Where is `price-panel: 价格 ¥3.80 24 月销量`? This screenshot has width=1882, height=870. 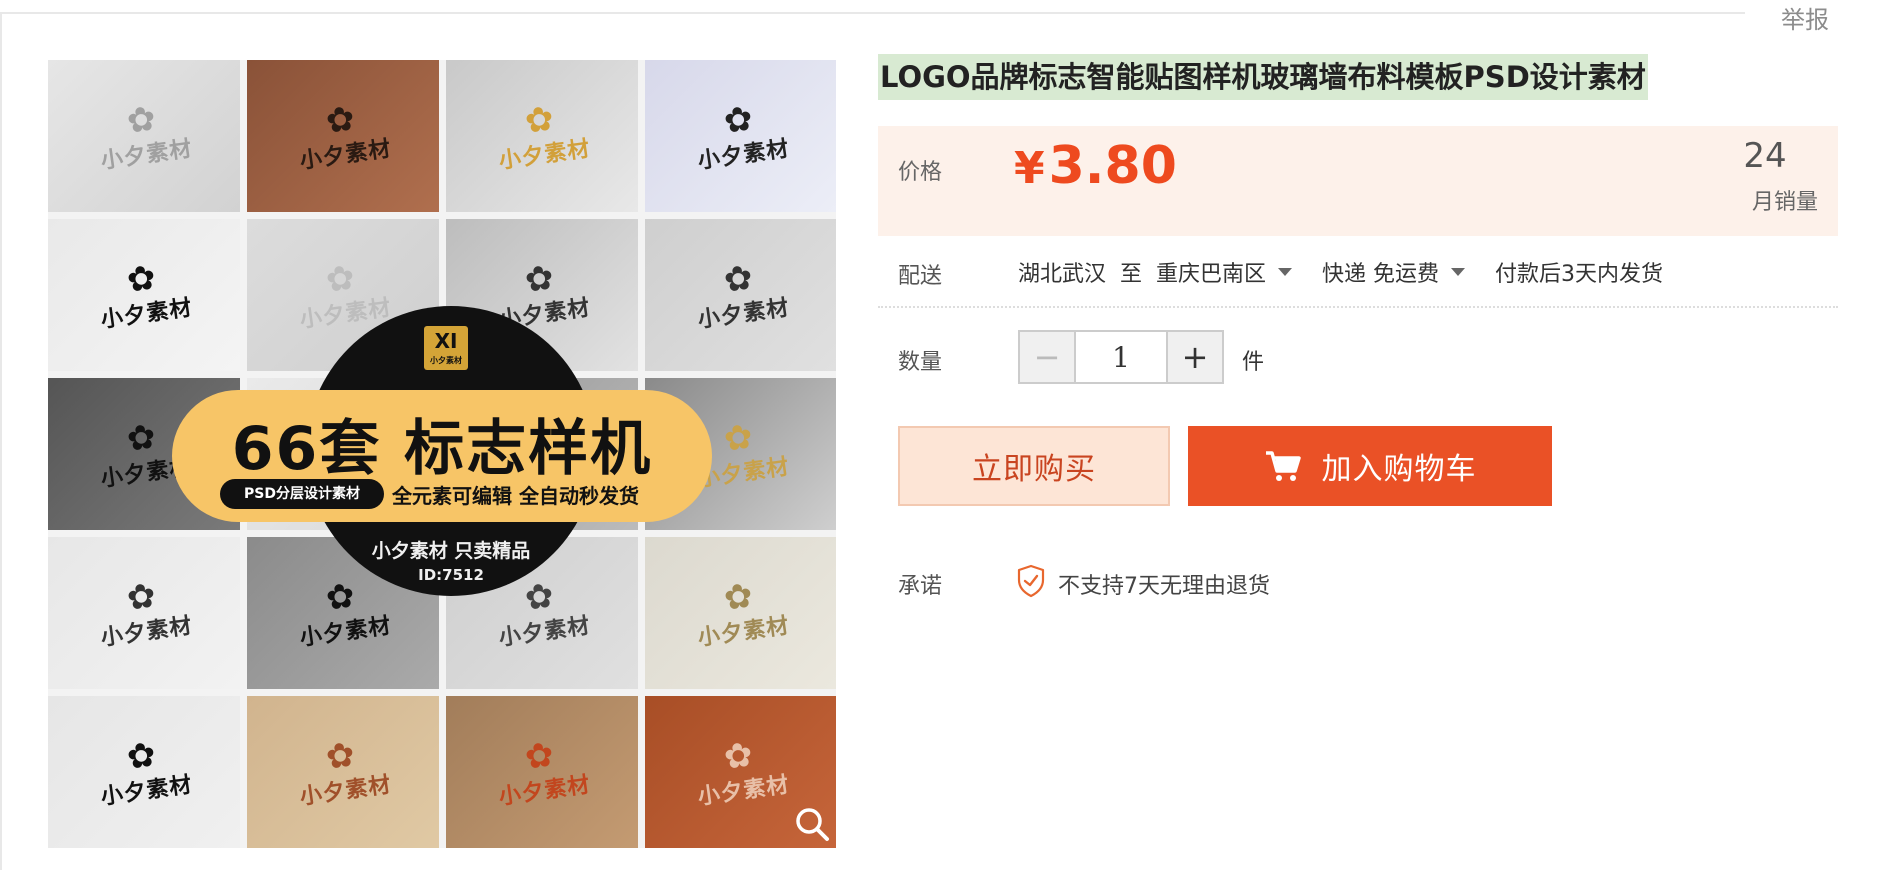 price-panel: 价格 ¥3.80 24 月销量 is located at coordinates (1358, 181).